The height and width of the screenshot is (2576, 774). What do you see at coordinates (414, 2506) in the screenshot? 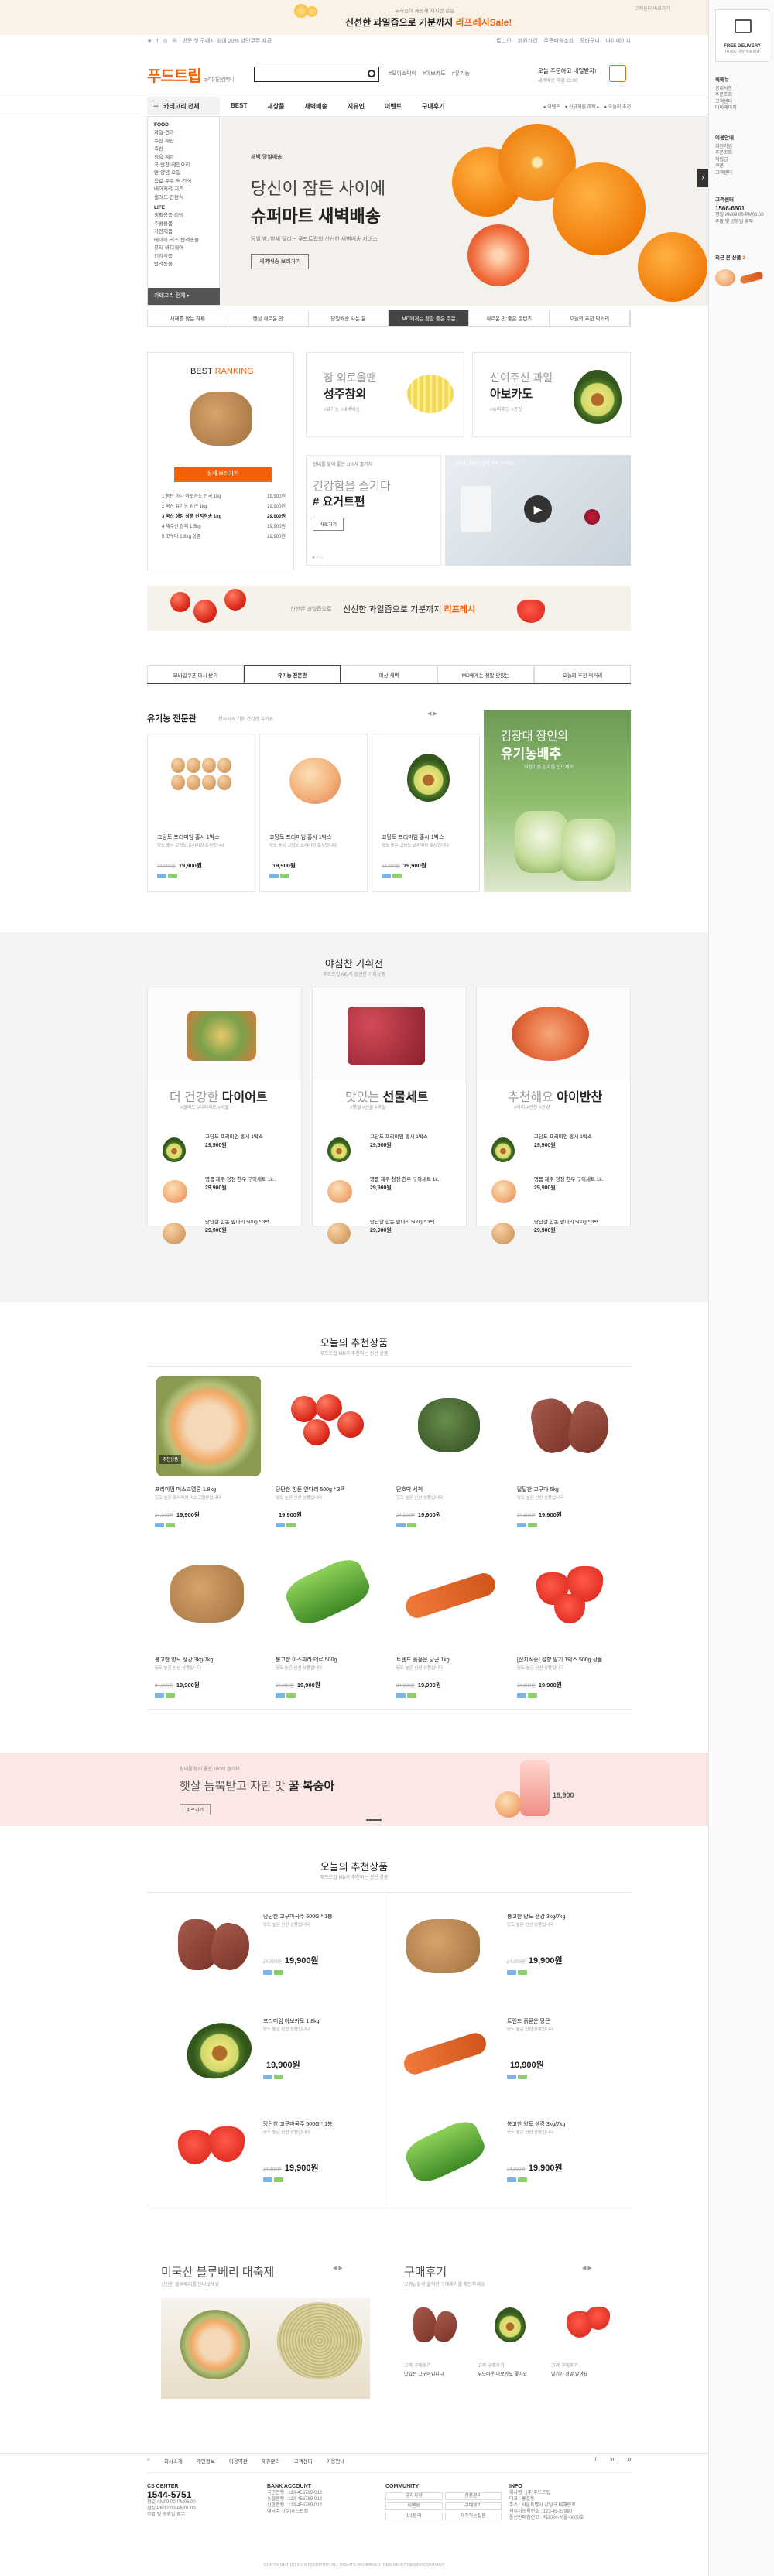
I see `community-link: 이벤트` at bounding box center [414, 2506].